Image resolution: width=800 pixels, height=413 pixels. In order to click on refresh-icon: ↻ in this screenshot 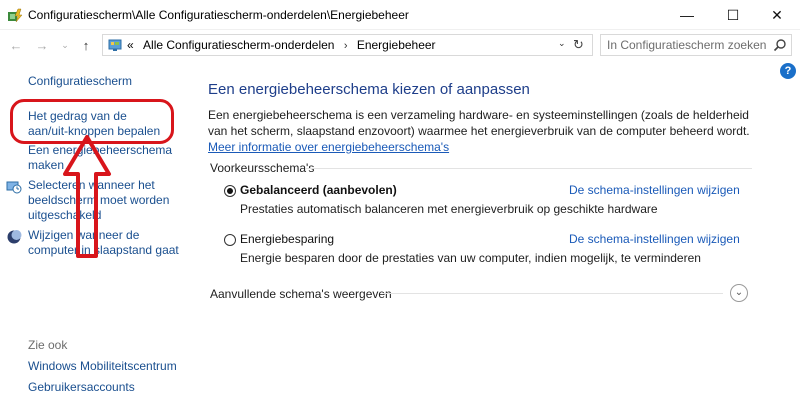, I will do `click(578, 45)`.